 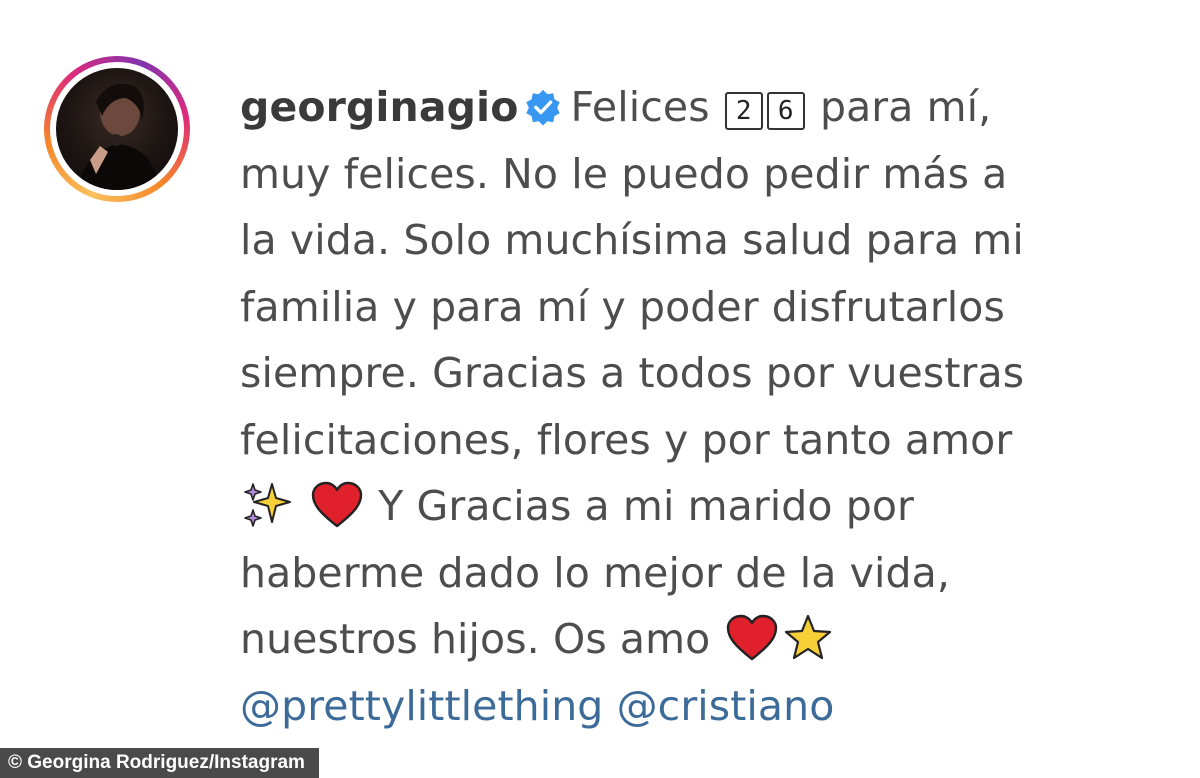 What do you see at coordinates (475, 639) in the screenshot?
I see `caption-text-os-amo: nuestros hijos. Os amo` at bounding box center [475, 639].